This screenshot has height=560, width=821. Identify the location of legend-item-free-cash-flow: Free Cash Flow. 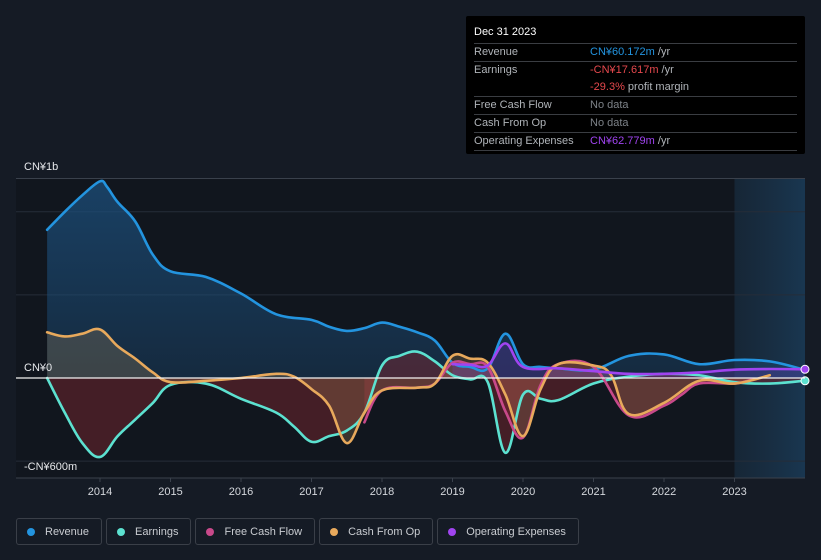
(255, 531).